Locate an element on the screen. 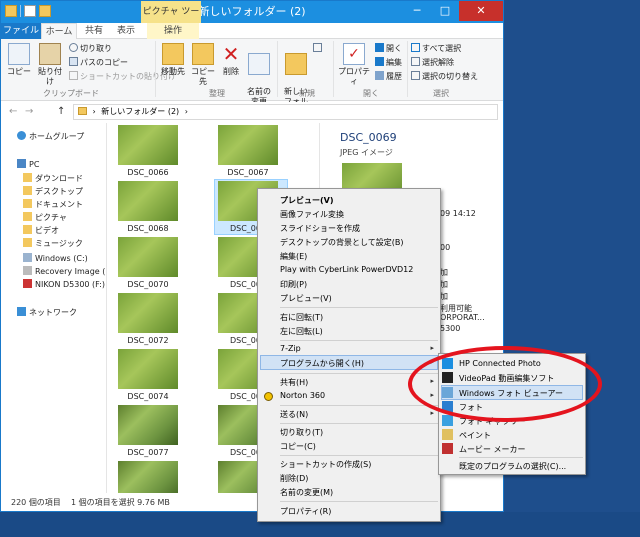 This screenshot has width=640, height=537. up-button: ↑ is located at coordinates (61, 111).